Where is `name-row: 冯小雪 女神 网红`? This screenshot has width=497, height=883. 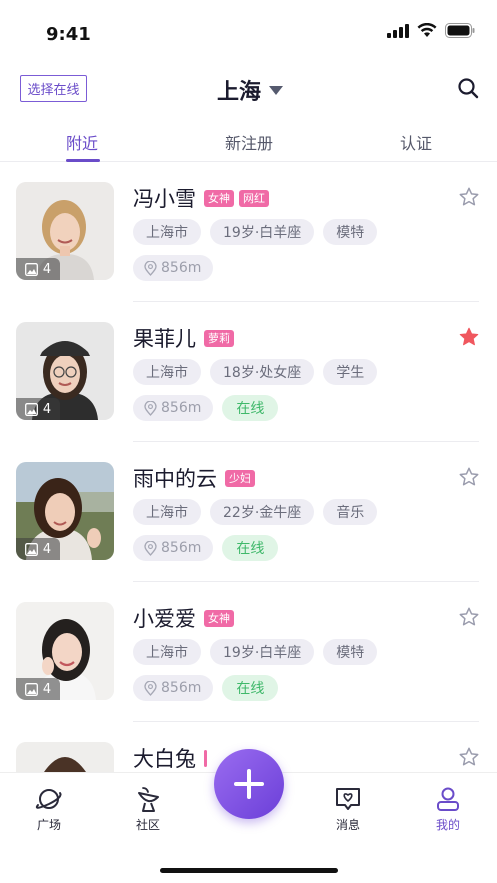
name-row: 冯小雪 女神 网红 is located at coordinates (201, 198).